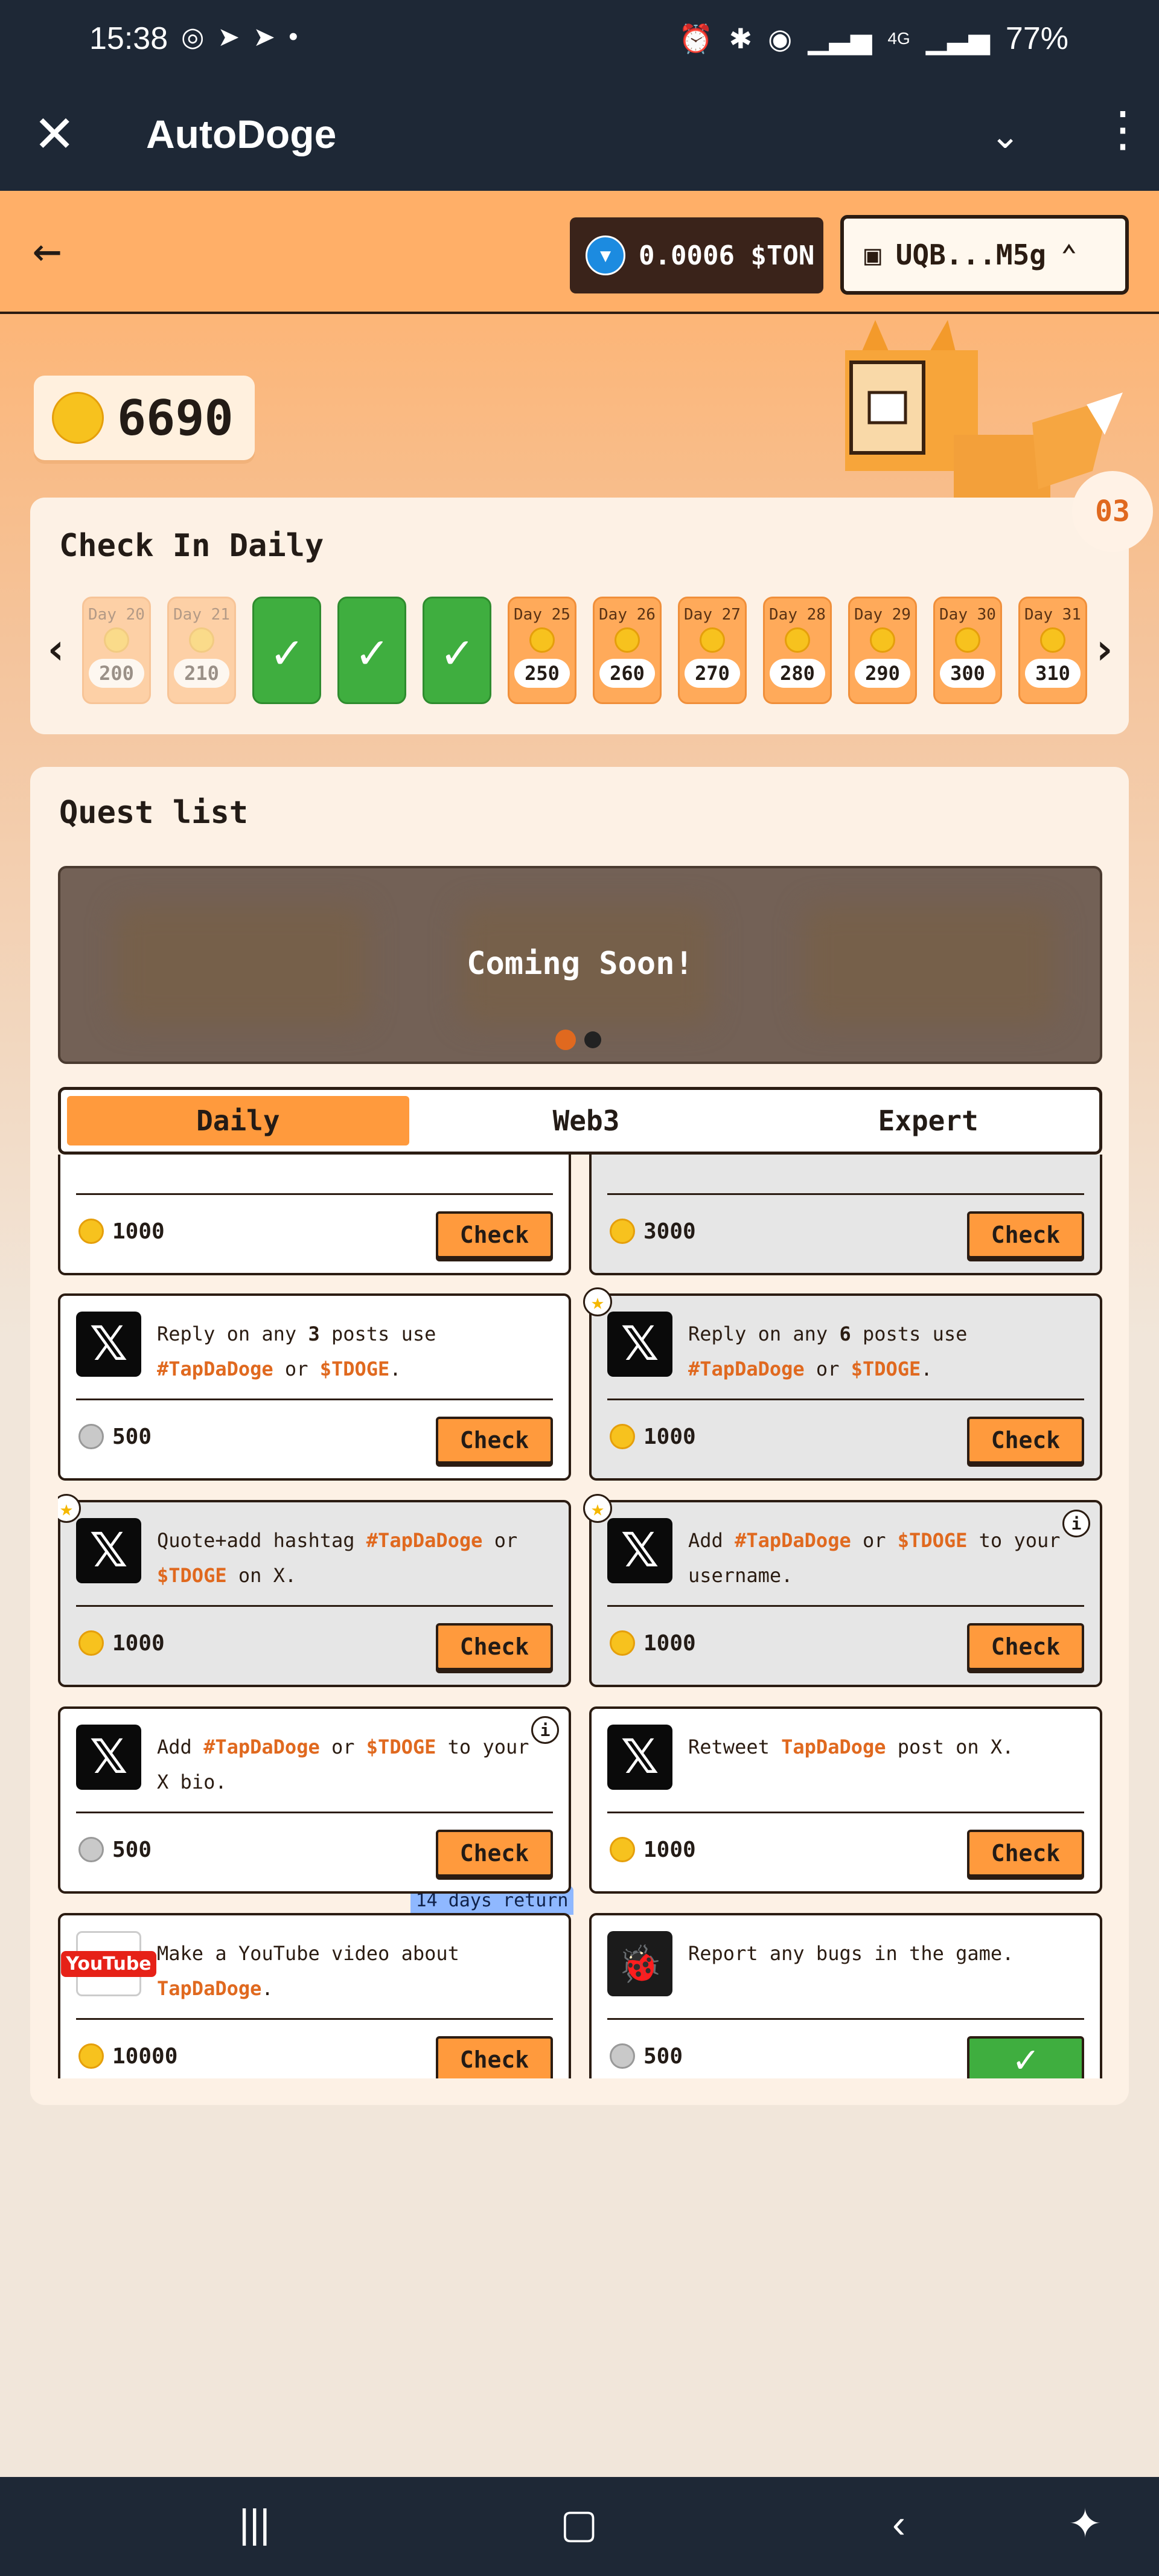  I want to click on status-right-icons: ⏰ ✱ ◉ ▁▃▅ 4G ▁▃▅ 77%, so click(873, 39).